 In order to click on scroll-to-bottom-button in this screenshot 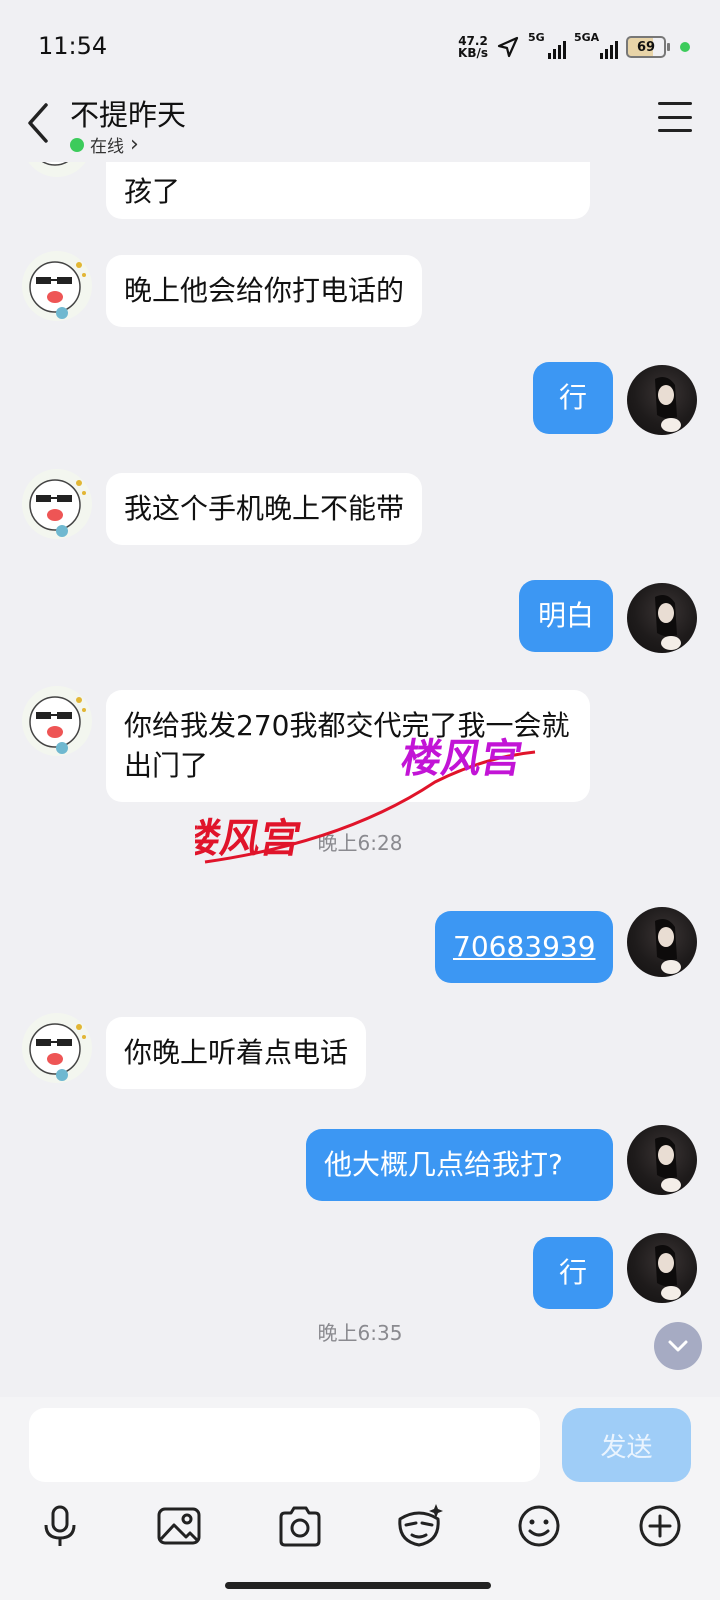, I will do `click(678, 1346)`.